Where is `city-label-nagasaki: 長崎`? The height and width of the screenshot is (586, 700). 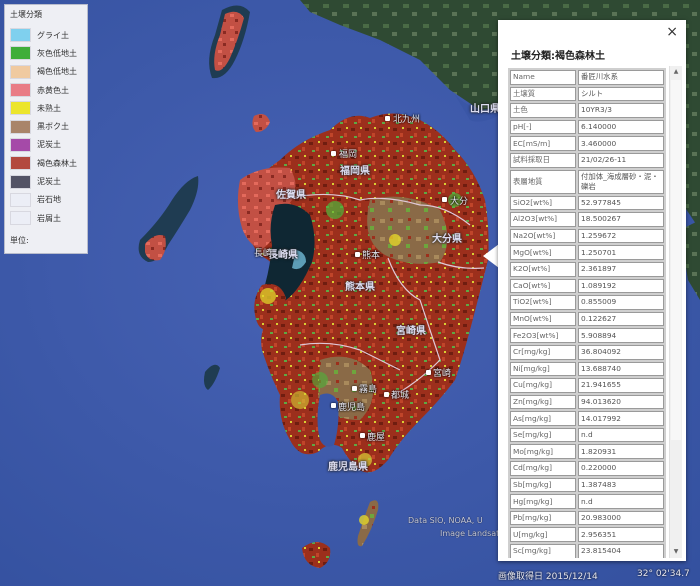
city-label-nagasaki: 長崎 is located at coordinates (263, 254).